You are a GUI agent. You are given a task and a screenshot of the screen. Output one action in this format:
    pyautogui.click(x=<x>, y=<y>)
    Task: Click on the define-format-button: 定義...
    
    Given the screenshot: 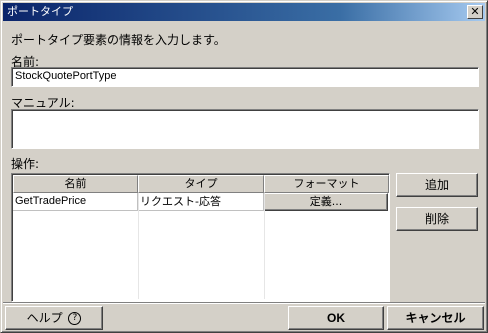 What is the action you would take?
    pyautogui.click(x=326, y=202)
    